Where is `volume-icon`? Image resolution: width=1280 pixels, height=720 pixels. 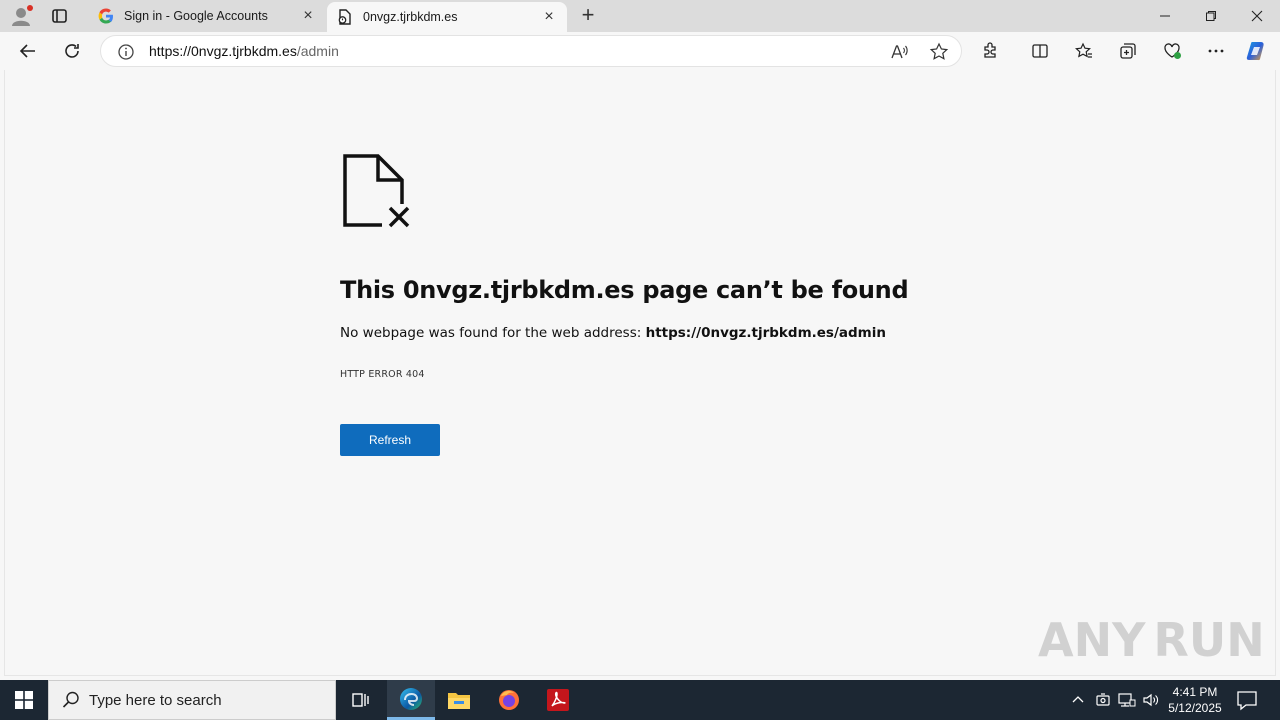 volume-icon is located at coordinates (1151, 700).